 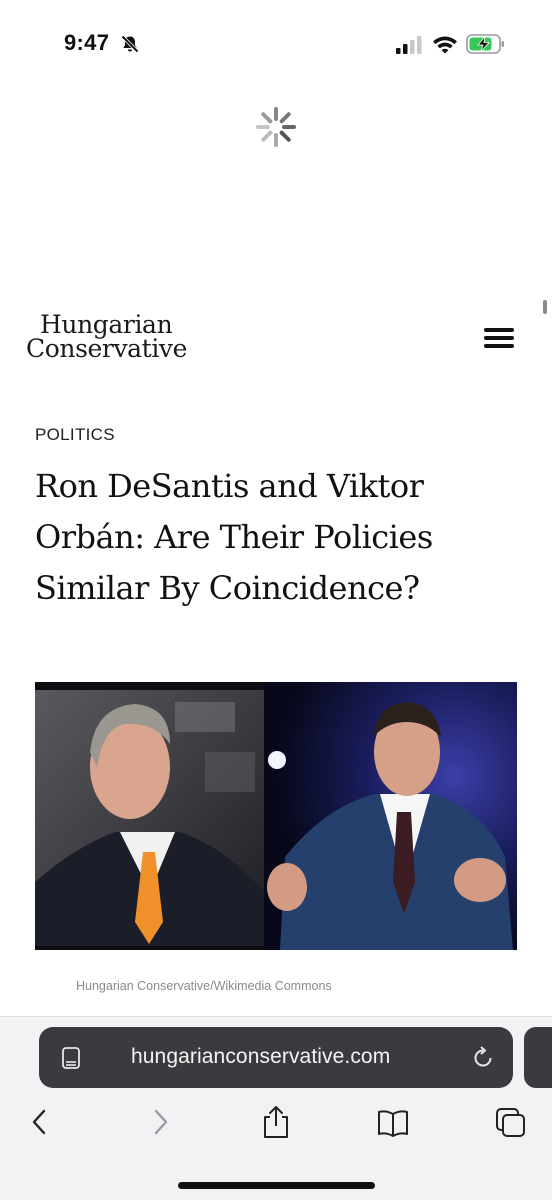 I want to click on forward-icon, so click(x=160, y=1122).